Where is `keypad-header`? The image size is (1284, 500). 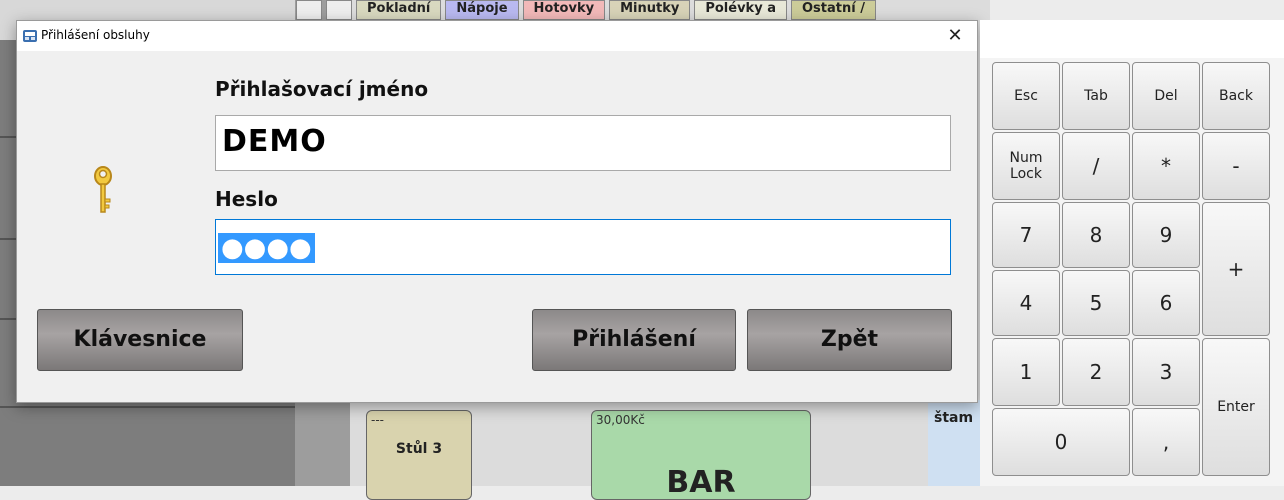 keypad-header is located at coordinates (1132, 39).